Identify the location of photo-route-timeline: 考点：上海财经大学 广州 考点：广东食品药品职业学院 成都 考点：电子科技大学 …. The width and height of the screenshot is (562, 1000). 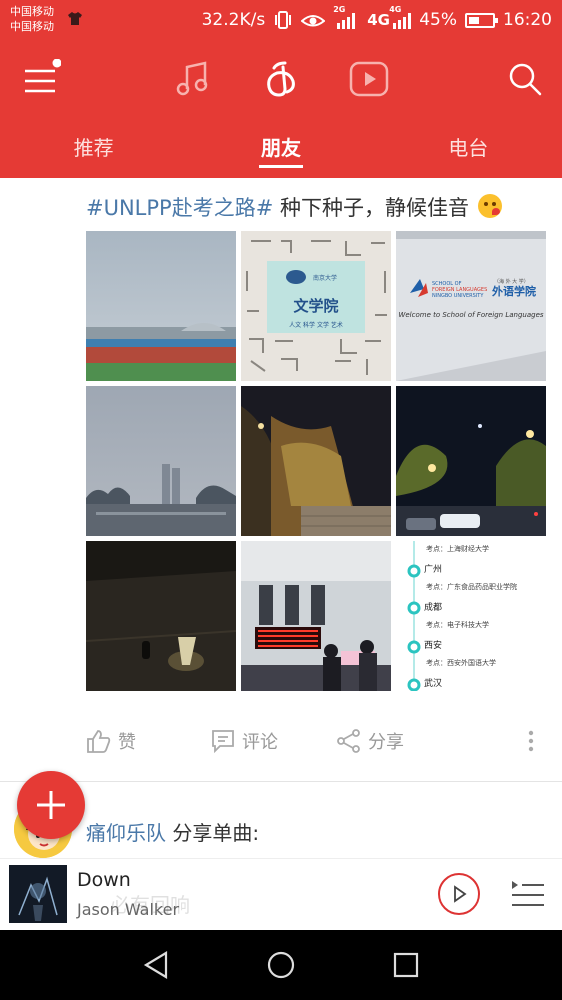
(471, 616).